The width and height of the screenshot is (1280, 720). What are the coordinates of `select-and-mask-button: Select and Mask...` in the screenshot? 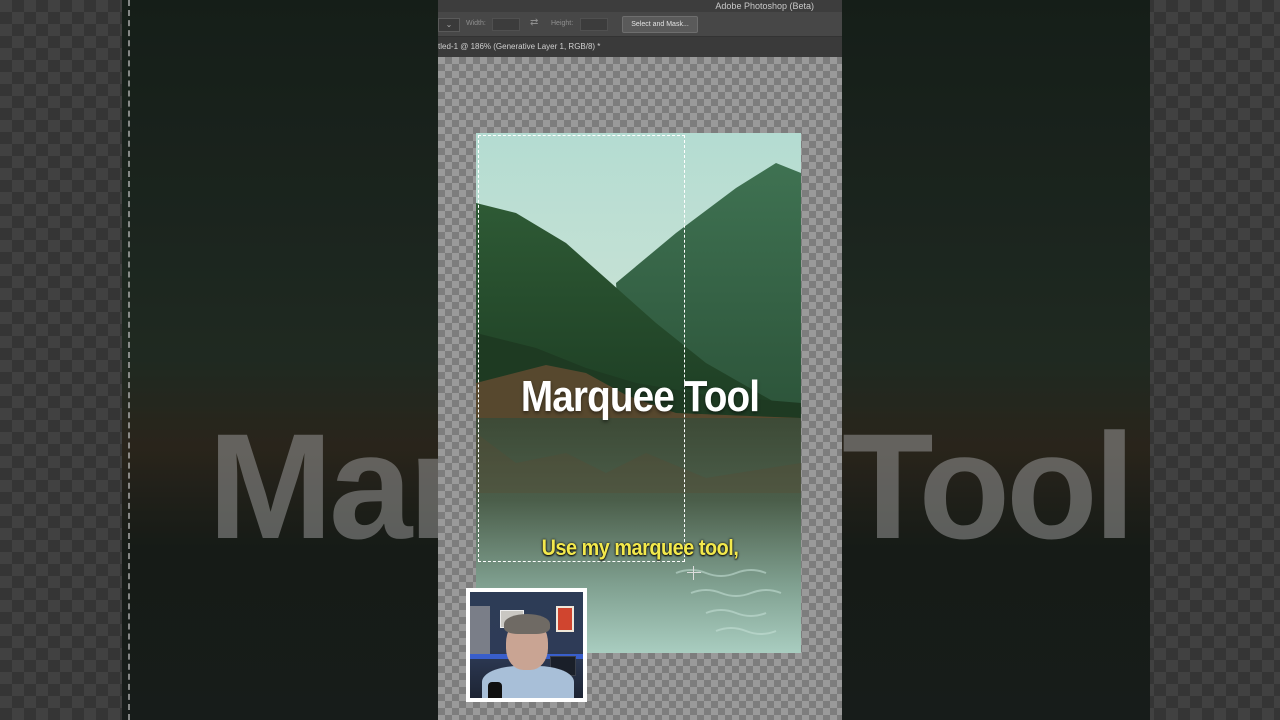 It's located at (660, 24).